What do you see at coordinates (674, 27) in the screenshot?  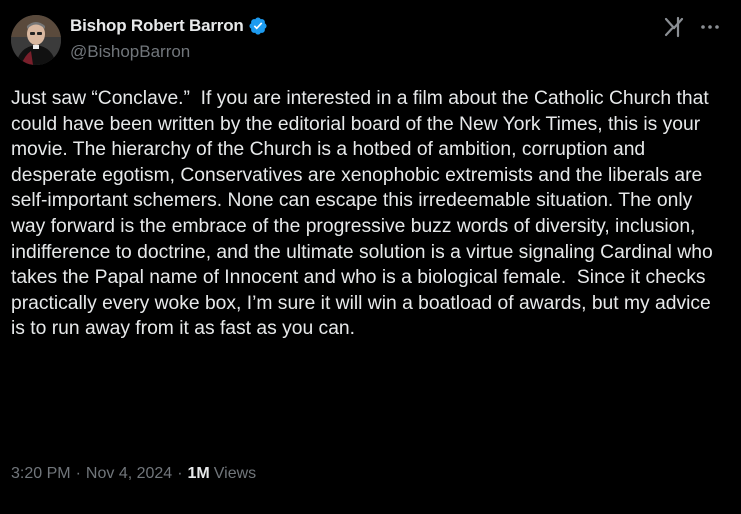 I see `grok-icon` at bounding box center [674, 27].